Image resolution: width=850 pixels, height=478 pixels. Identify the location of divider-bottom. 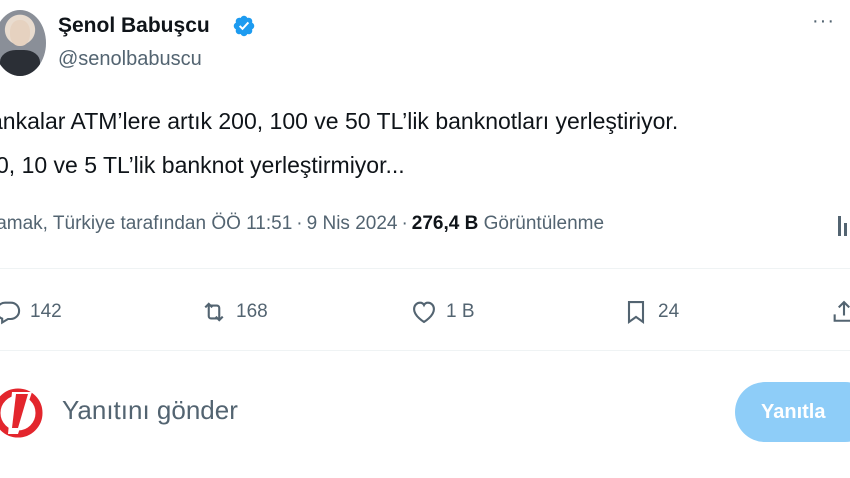
(425, 350).